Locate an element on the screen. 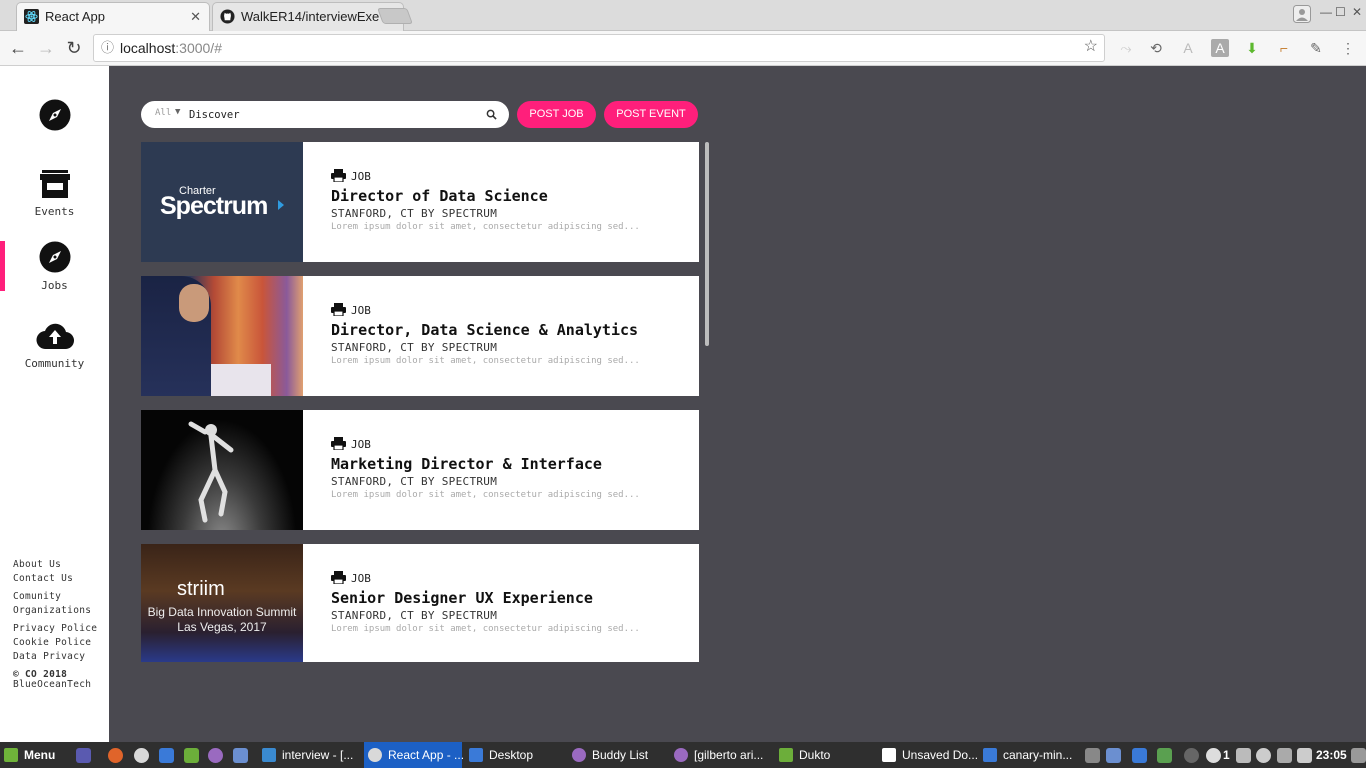 This screenshot has width=1366, height=768. eyedropper-extension-icon: ✎ is located at coordinates (1316, 48).